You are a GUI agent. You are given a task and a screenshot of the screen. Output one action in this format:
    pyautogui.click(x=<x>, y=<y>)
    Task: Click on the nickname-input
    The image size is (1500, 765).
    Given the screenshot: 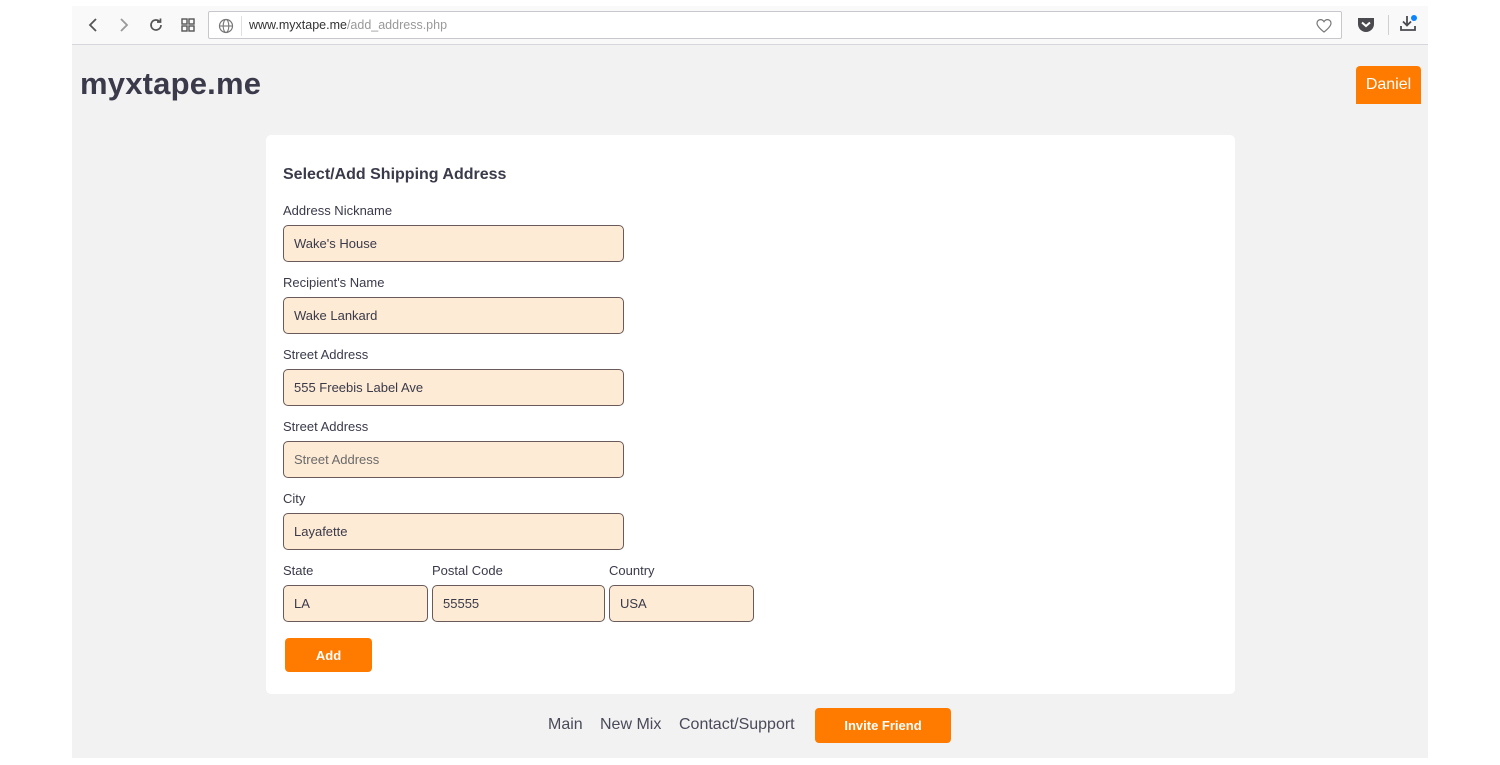 What is the action you would take?
    pyautogui.click(x=453, y=243)
    